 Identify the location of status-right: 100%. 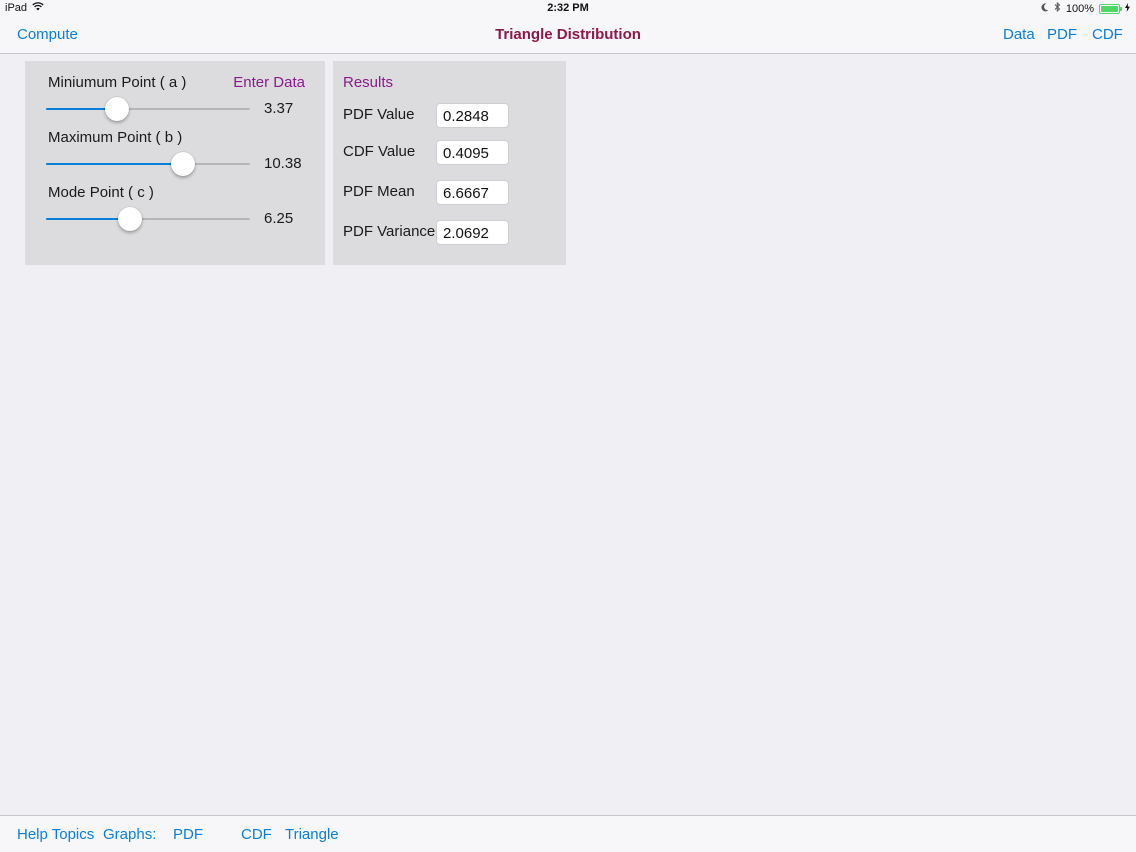
(1085, 8).